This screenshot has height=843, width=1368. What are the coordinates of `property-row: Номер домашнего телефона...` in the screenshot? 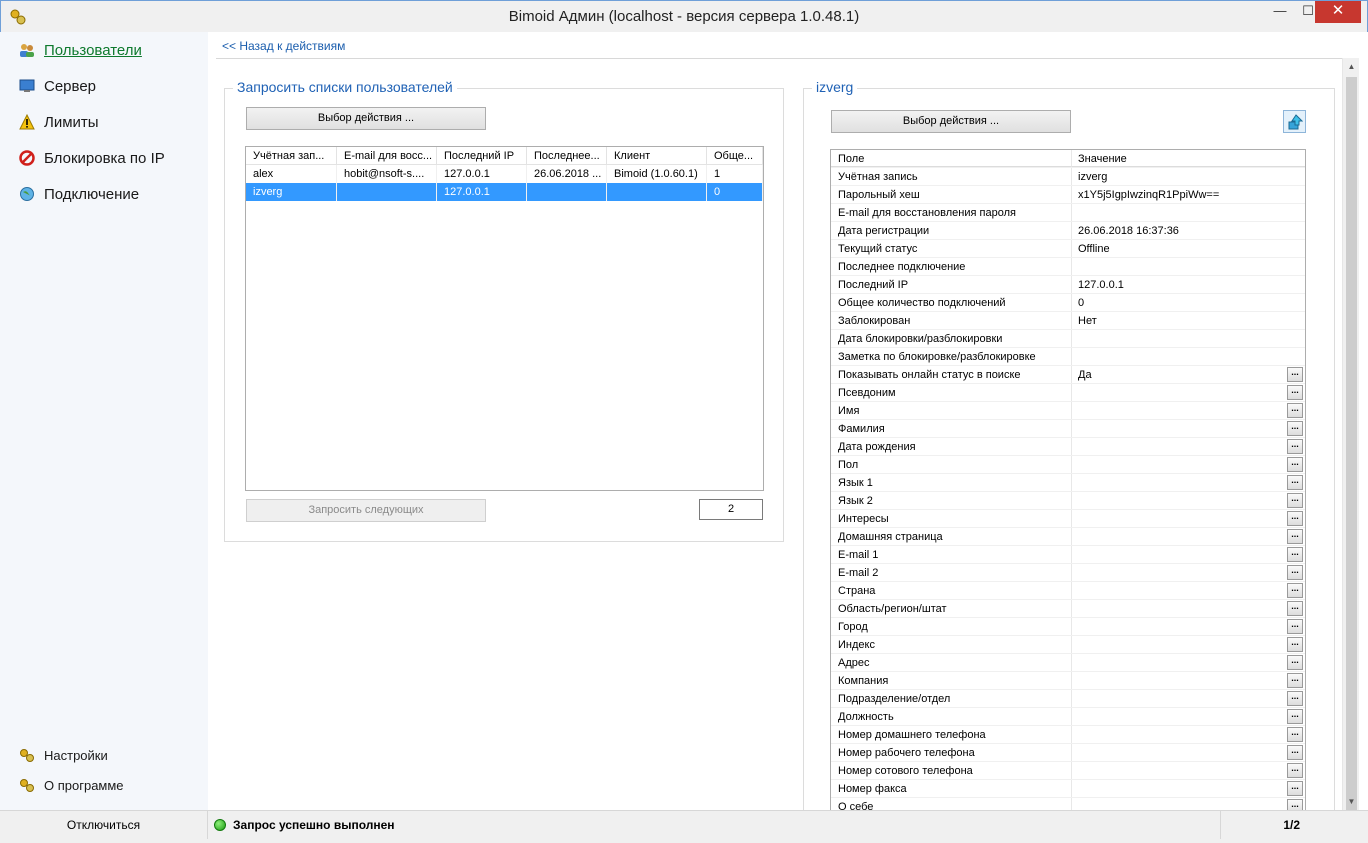 It's located at (1068, 735).